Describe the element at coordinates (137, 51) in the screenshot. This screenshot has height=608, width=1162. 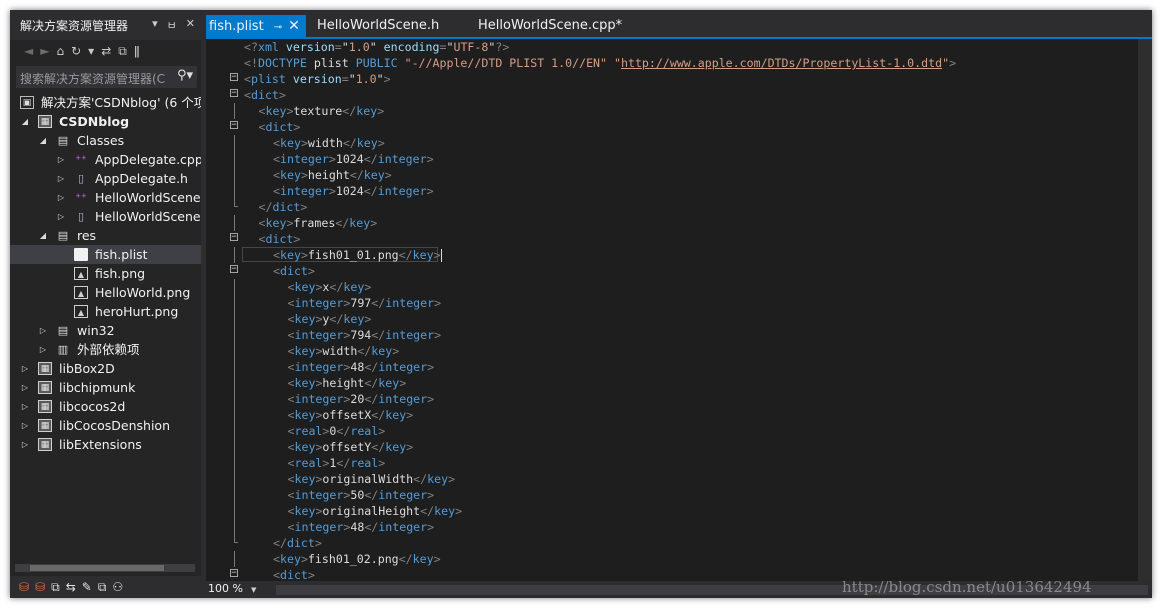
I see `toolbar-overflow-icon: ǁ` at that location.